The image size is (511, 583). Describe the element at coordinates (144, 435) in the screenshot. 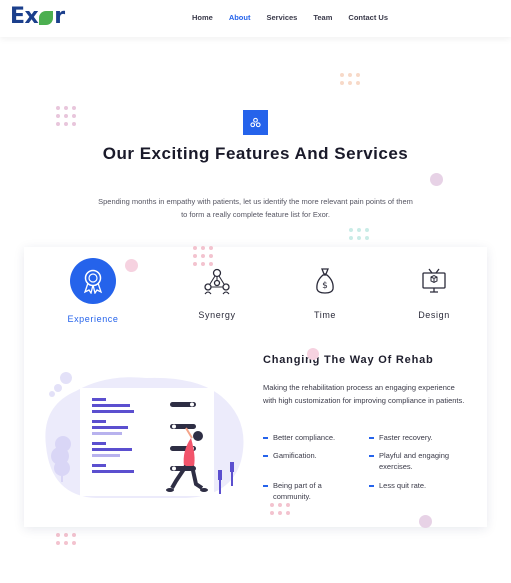

I see `rehab-illustration` at that location.